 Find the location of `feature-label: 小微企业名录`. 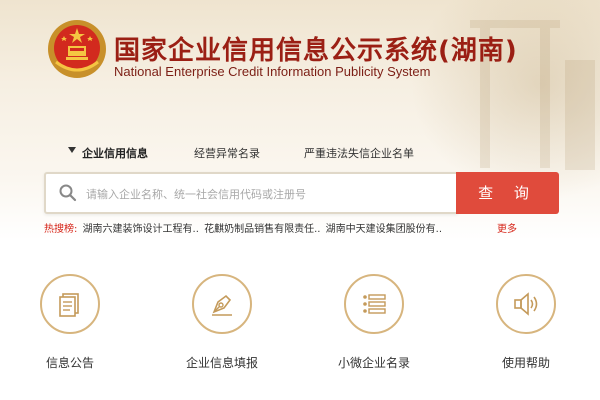

feature-label: 小微企业名录 is located at coordinates (373, 363).